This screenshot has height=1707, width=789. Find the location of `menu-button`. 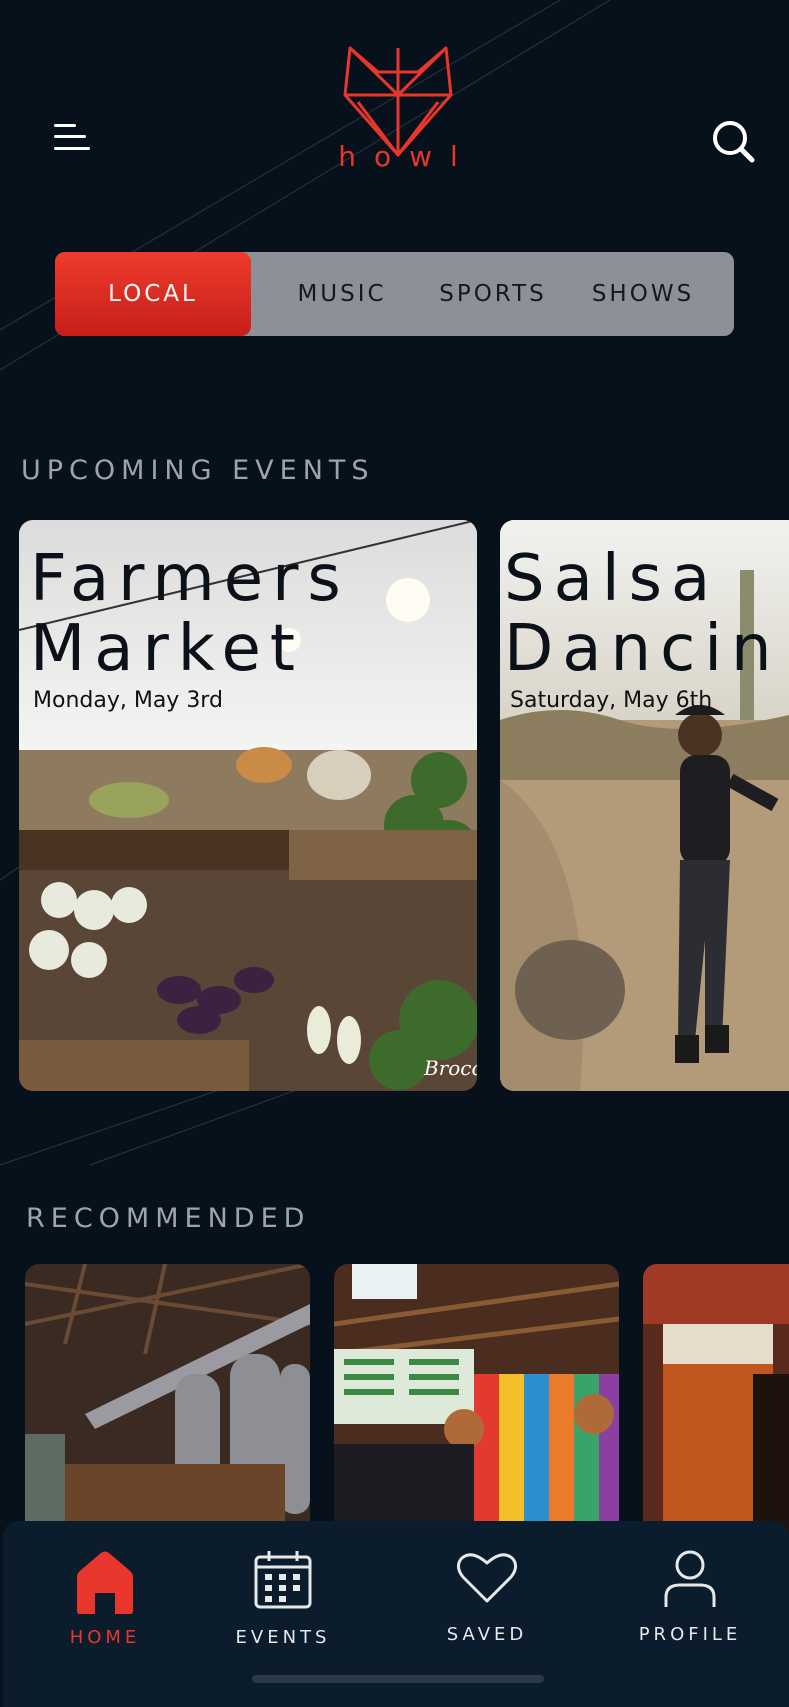

menu-button is located at coordinates (72, 138).